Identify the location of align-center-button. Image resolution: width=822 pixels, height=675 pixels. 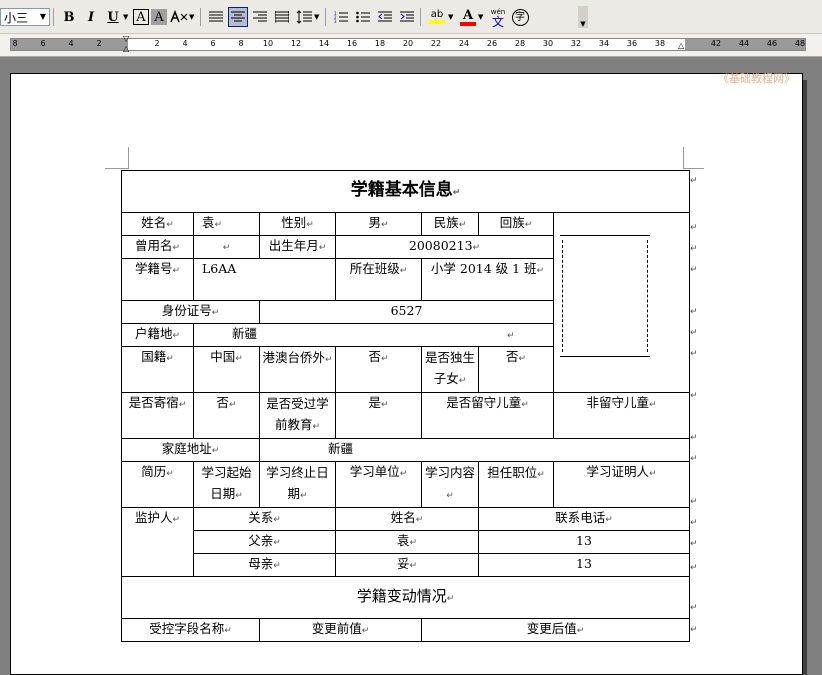
(238, 17).